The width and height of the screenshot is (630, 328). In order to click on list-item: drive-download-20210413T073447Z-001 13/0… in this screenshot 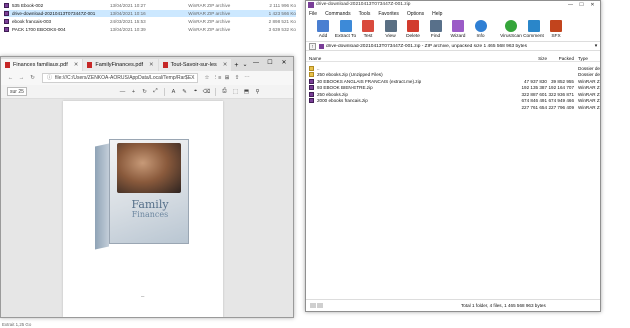, I will do `click(150, 13)`.